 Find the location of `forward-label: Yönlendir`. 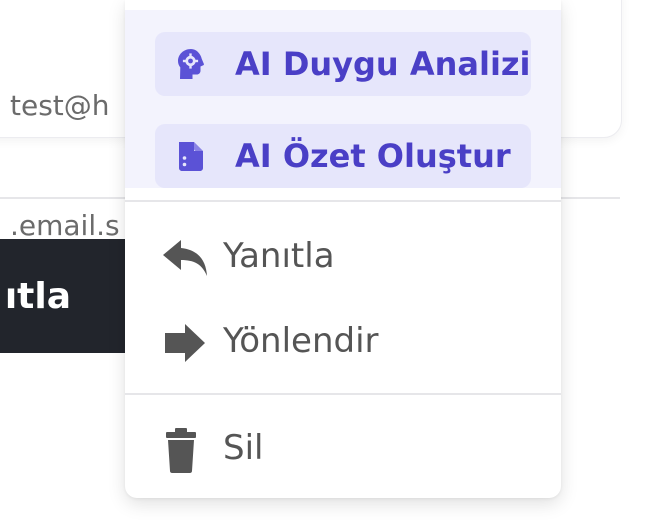

forward-label: Yönlendir is located at coordinates (301, 341).